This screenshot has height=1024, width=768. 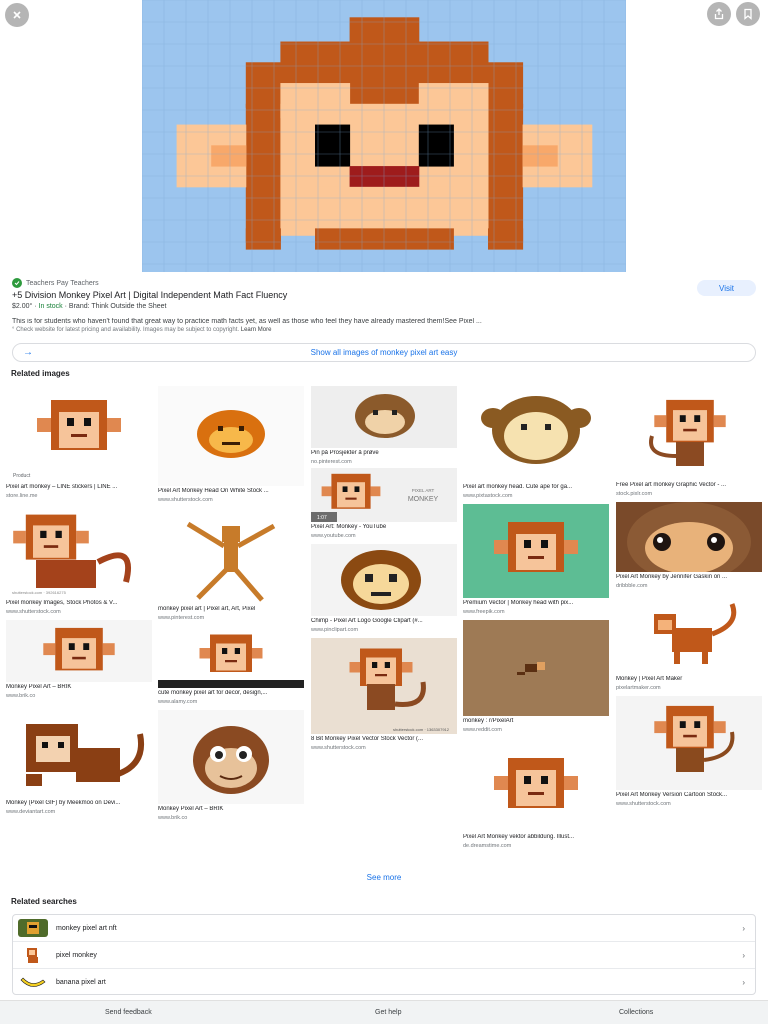 I want to click on monkey-closeup-image, so click(x=689, y=537).